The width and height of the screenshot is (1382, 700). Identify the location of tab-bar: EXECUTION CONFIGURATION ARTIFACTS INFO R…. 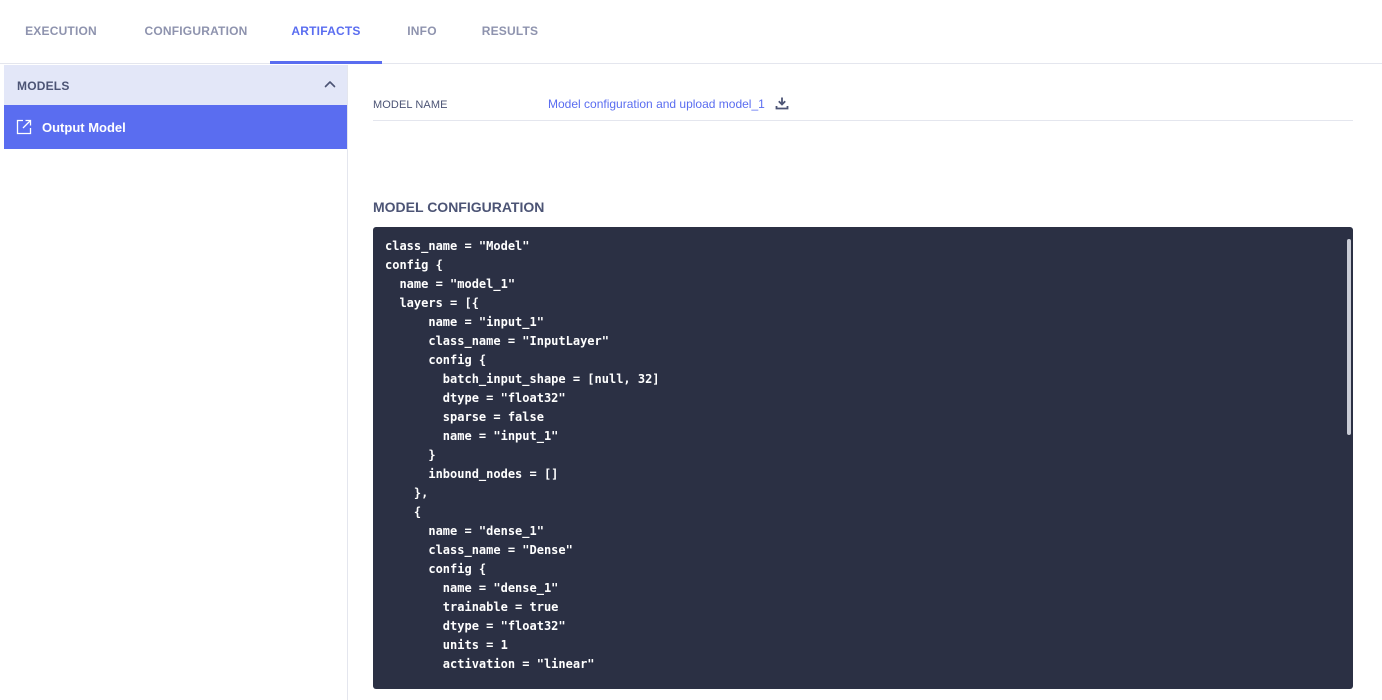
(691, 32).